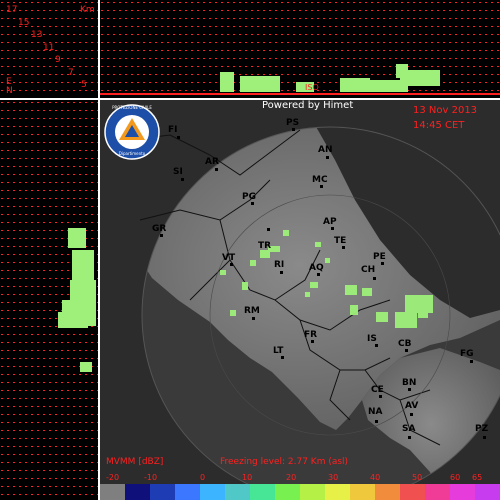 Image resolution: width=500 pixels, height=500 pixels. I want to click on city-label-mc: MC, so click(320, 180).